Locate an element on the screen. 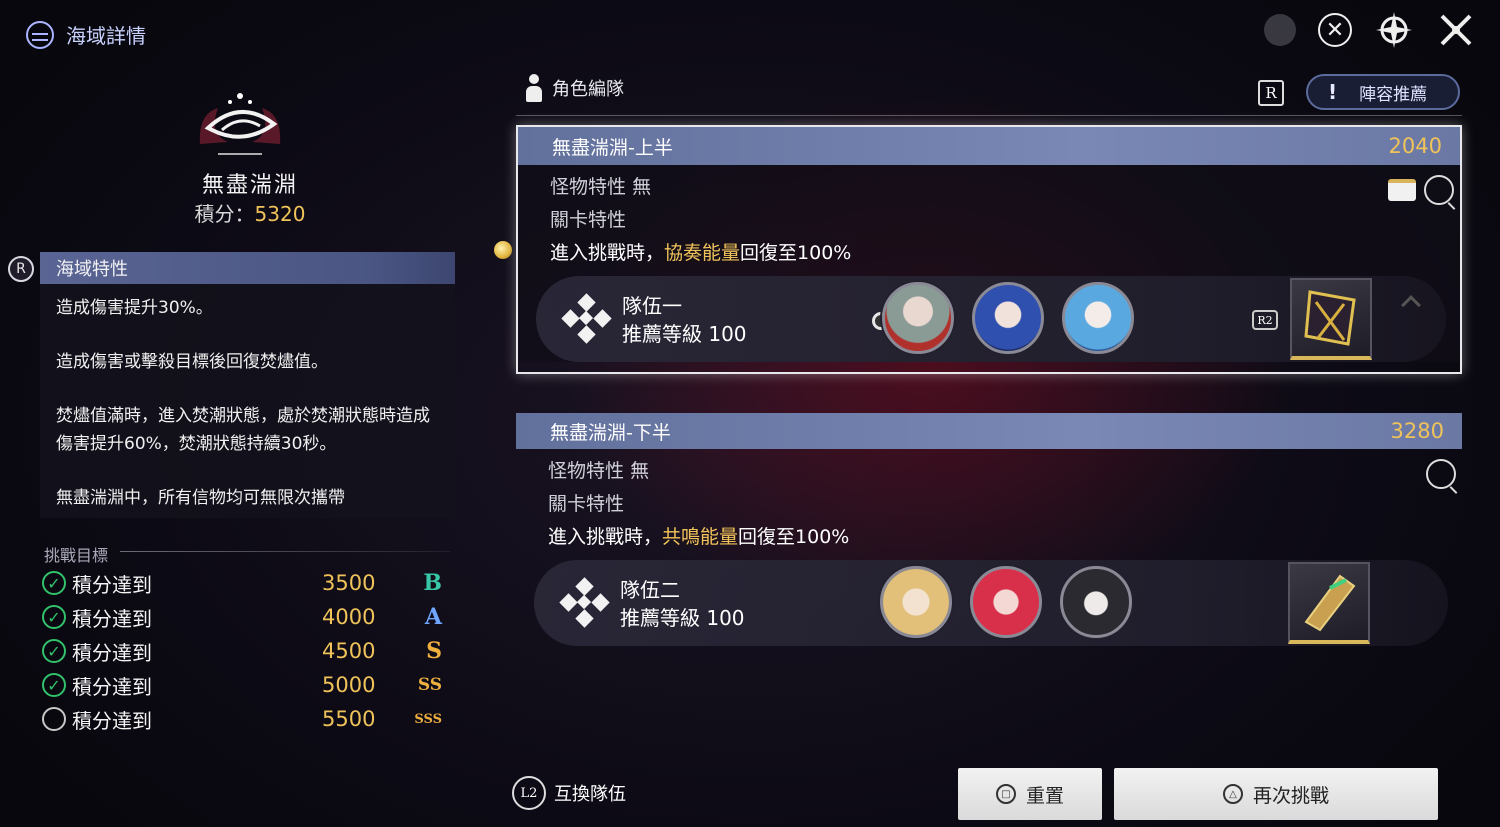 The height and width of the screenshot is (827, 1500). team-formation-label: 角色編隊 is located at coordinates (588, 89).